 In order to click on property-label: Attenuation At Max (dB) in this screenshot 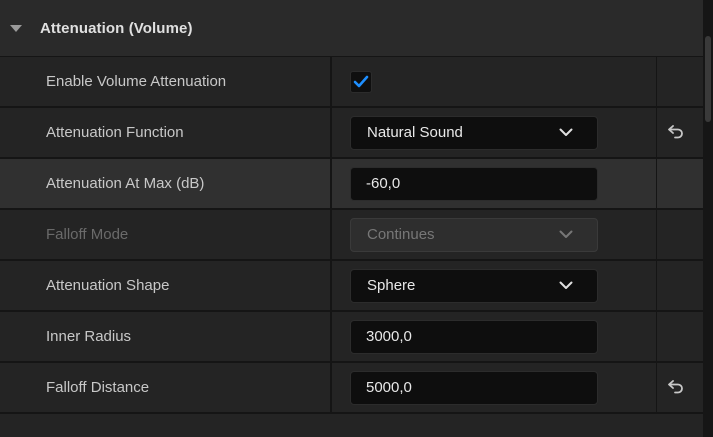, I will do `click(125, 183)`.